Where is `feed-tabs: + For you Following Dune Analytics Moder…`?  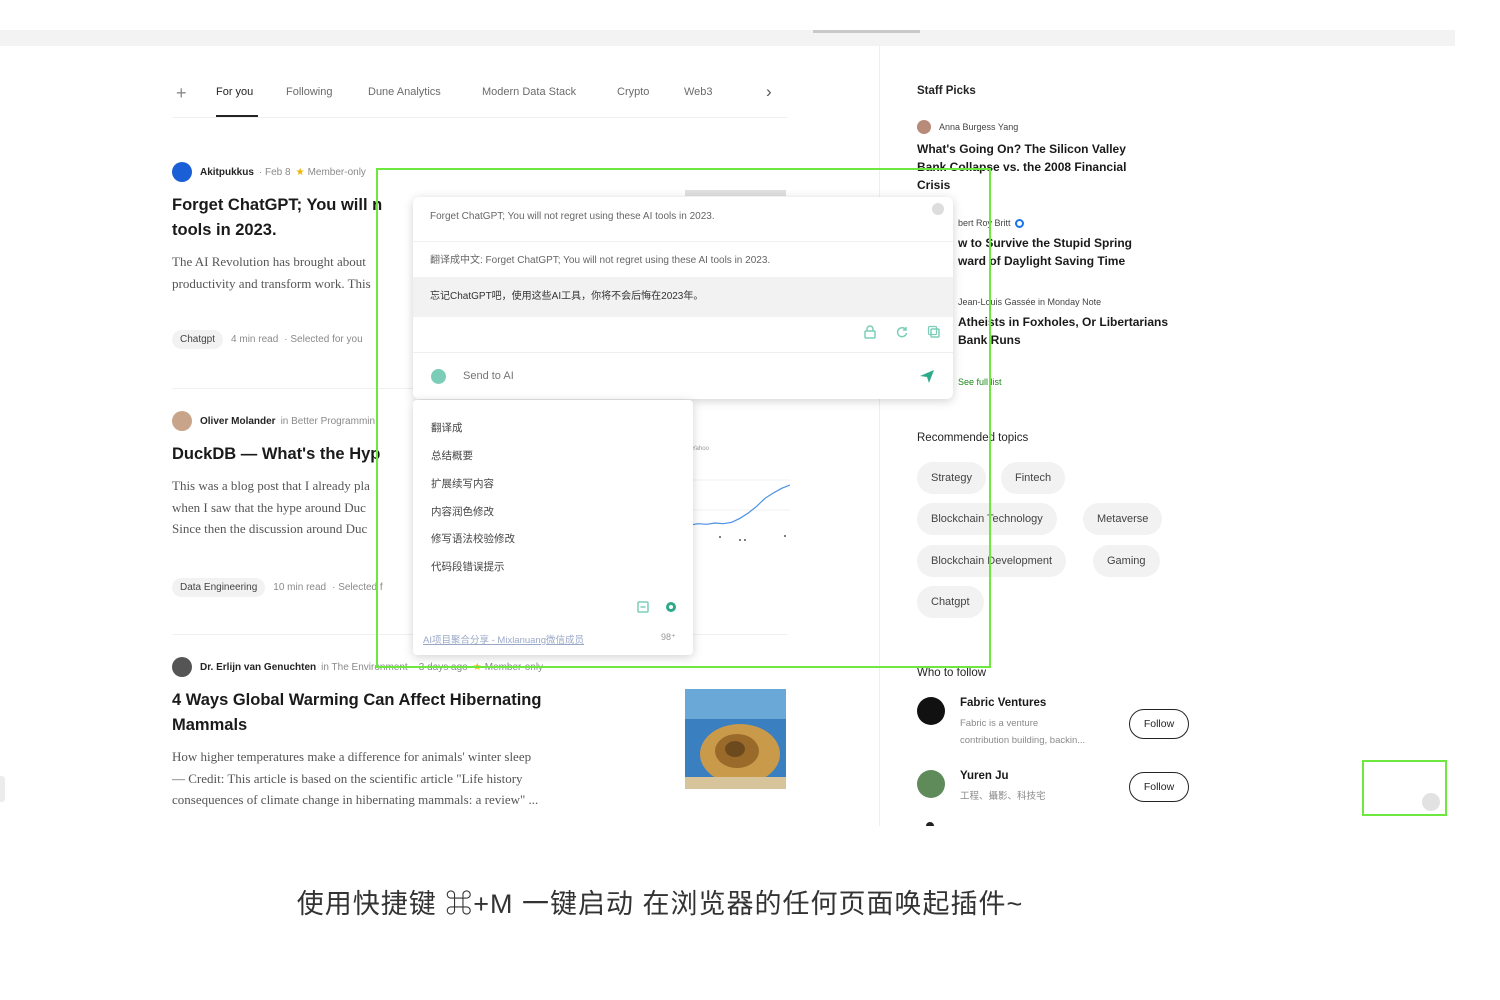 feed-tabs: + For you Following Dune Analytics Moder… is located at coordinates (480, 100).